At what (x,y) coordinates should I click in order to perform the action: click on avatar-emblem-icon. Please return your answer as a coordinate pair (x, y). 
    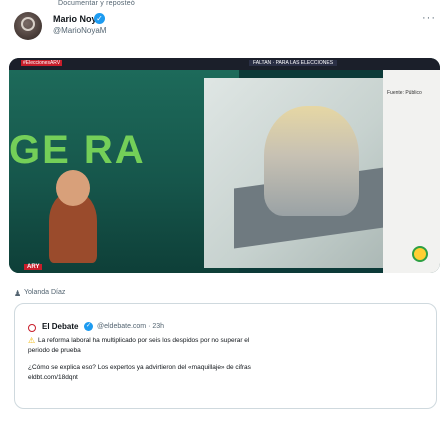
    Looking at the image, I should click on (28, 24).